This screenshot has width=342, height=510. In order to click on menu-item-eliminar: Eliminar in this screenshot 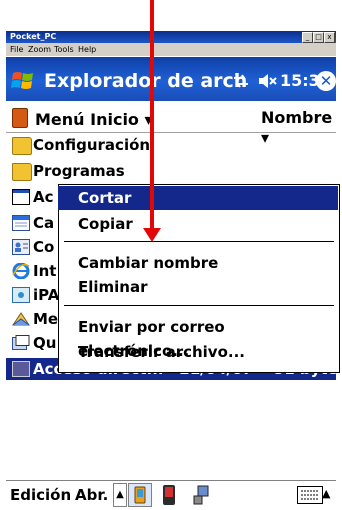, I will do `click(198, 287)`.